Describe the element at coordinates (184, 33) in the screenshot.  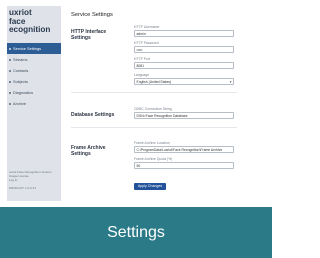
I see `http-username-input: admin` at that location.